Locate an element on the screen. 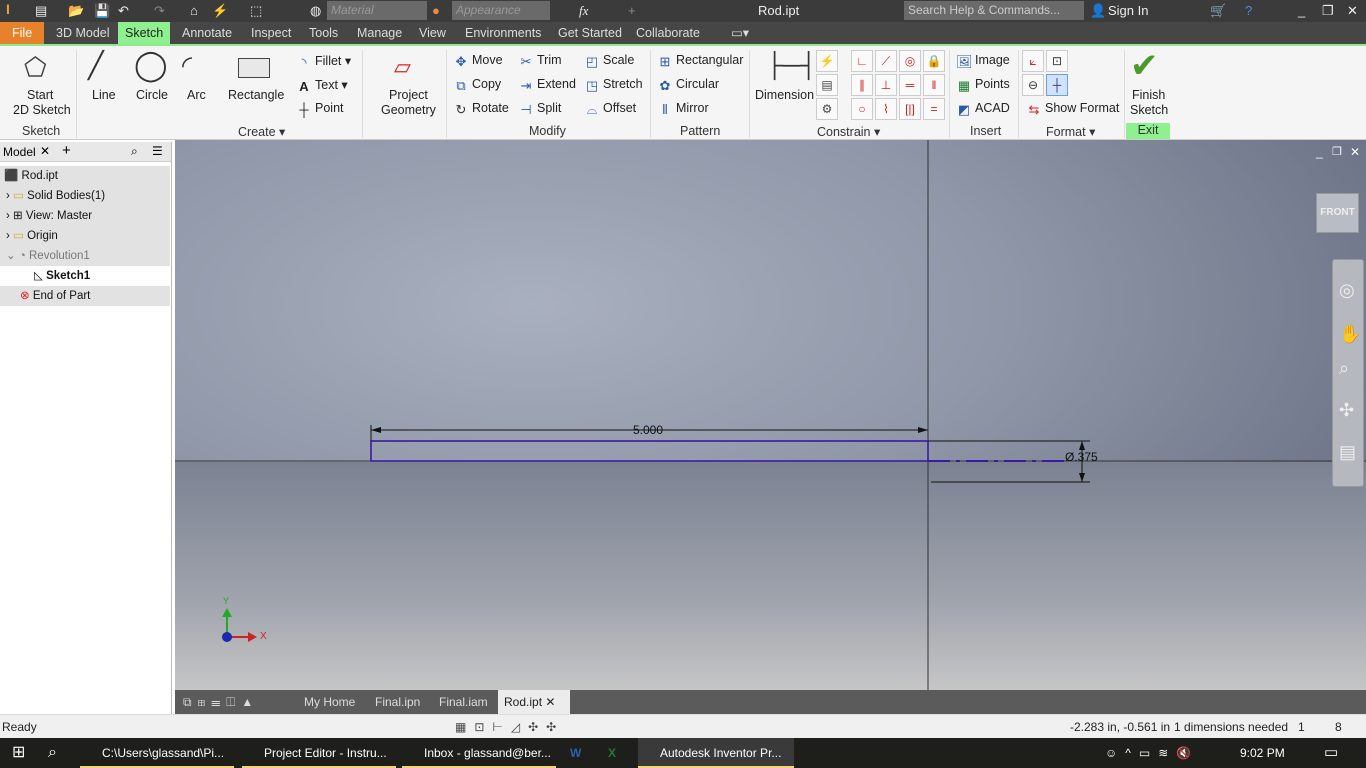 This screenshot has height=768, width=1366. viewport-minimize: _ is located at coordinates (1319, 152).